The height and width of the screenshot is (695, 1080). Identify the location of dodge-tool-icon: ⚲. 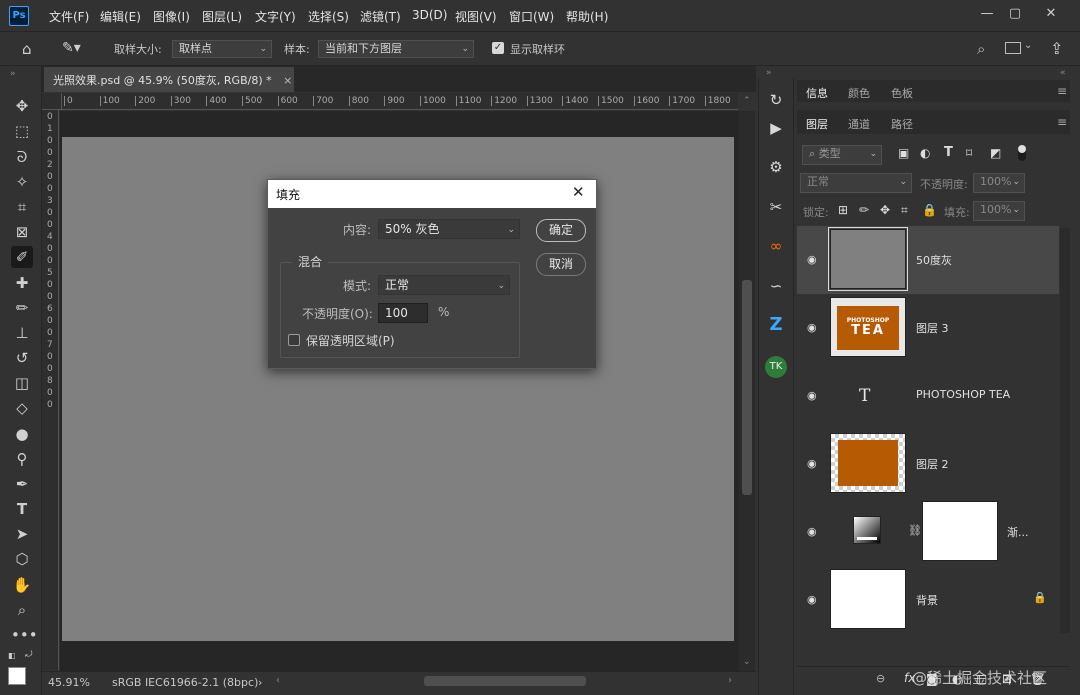
(22, 459).